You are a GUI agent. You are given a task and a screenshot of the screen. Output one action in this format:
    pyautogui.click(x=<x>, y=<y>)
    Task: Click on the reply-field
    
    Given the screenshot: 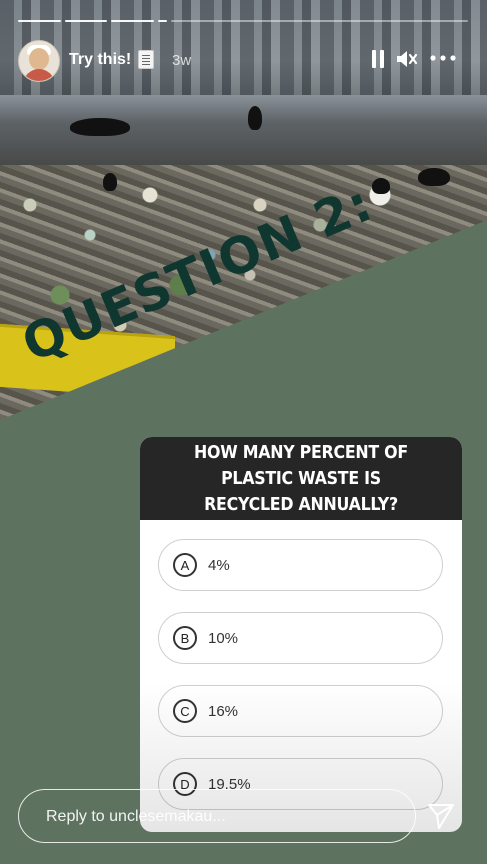 What is the action you would take?
    pyautogui.click(x=217, y=816)
    